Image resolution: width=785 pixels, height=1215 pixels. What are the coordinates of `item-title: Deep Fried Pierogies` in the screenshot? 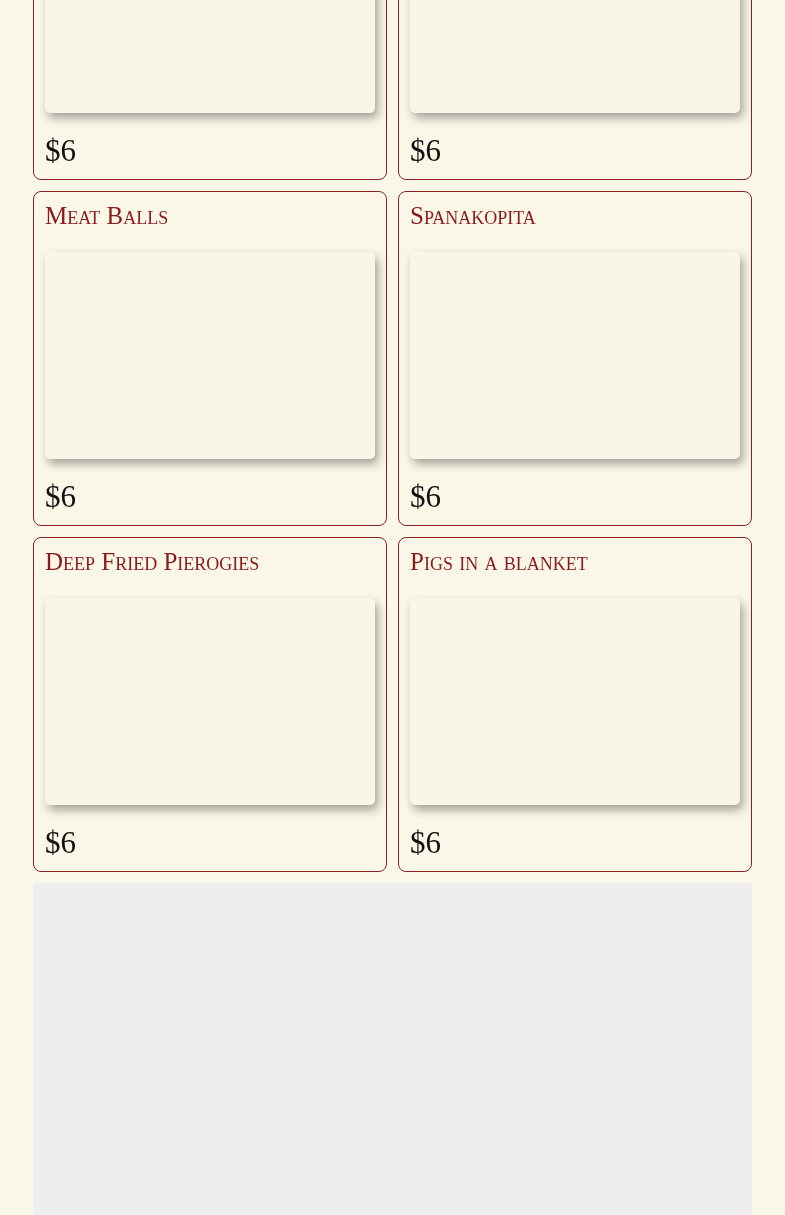 It's located at (152, 562).